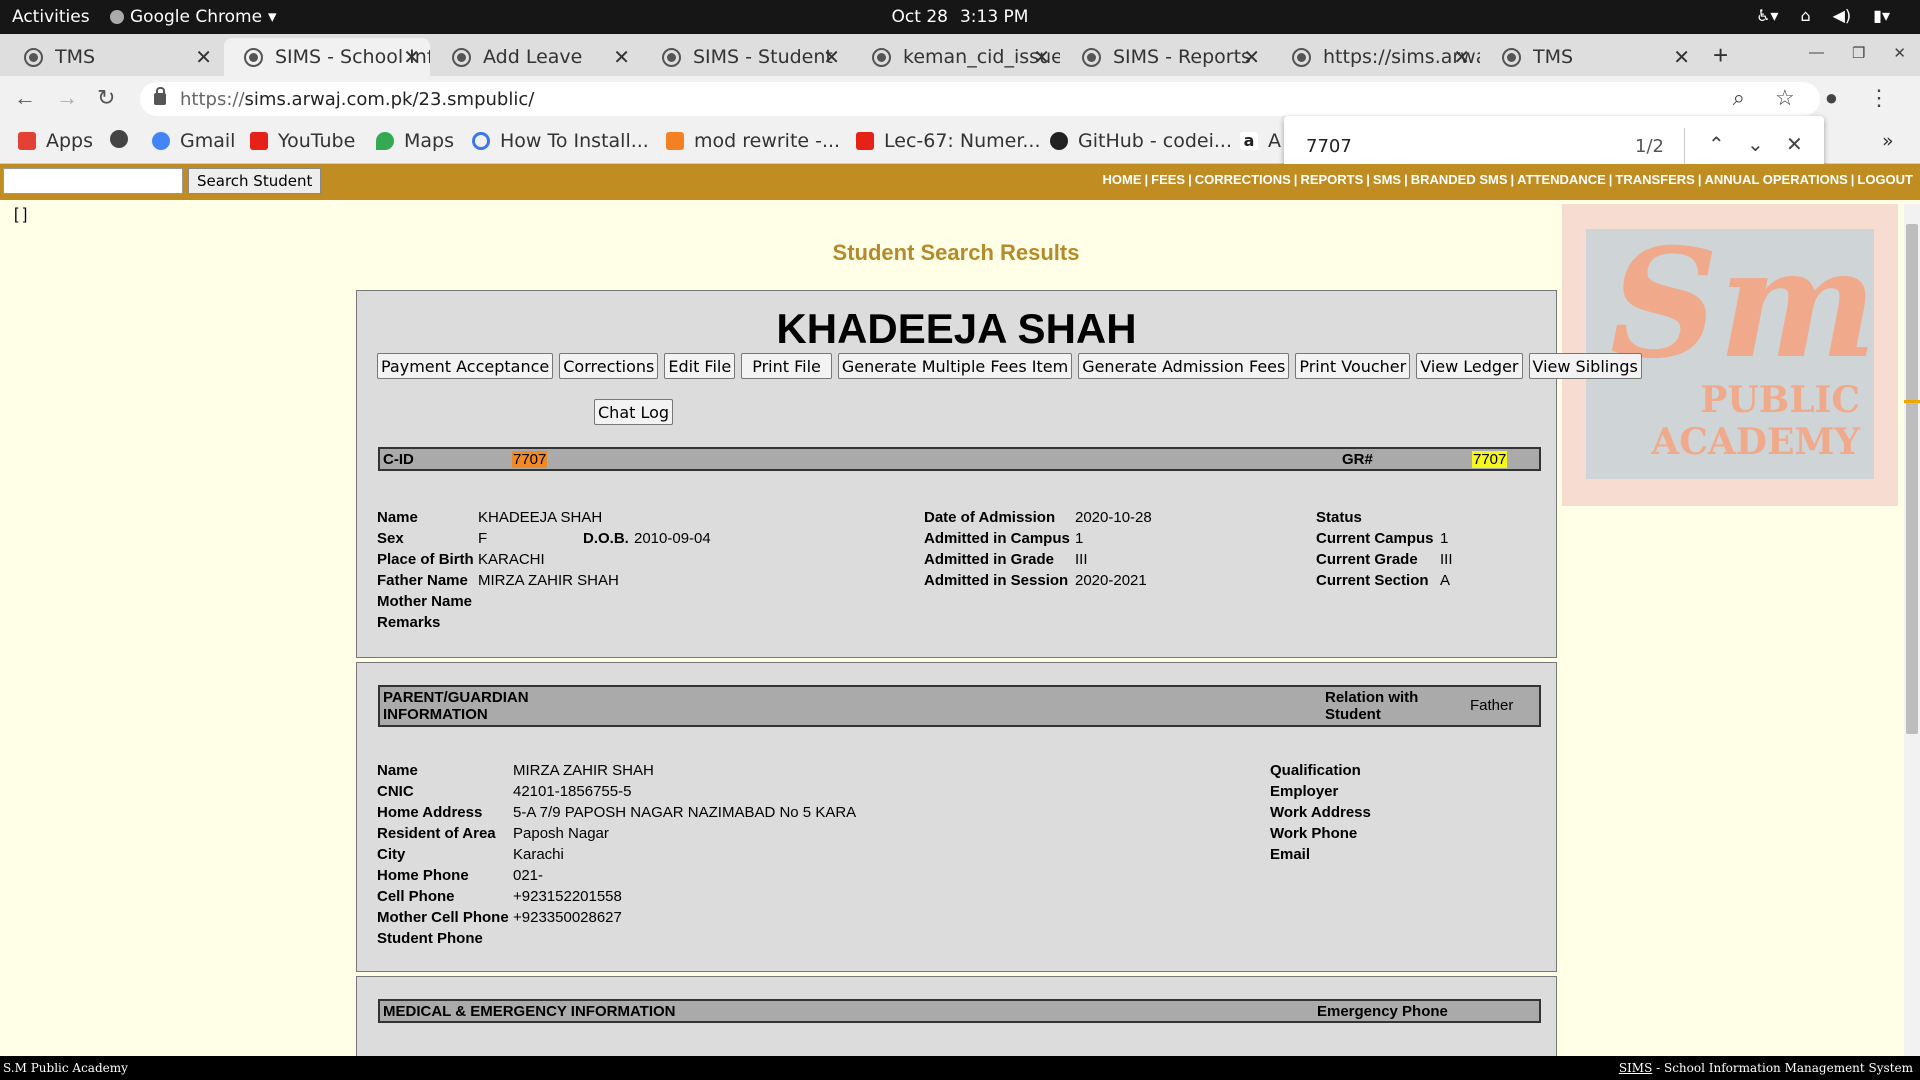 The width and height of the screenshot is (1920, 1080). I want to click on bookmark-gmail: Gmail, so click(193, 141).